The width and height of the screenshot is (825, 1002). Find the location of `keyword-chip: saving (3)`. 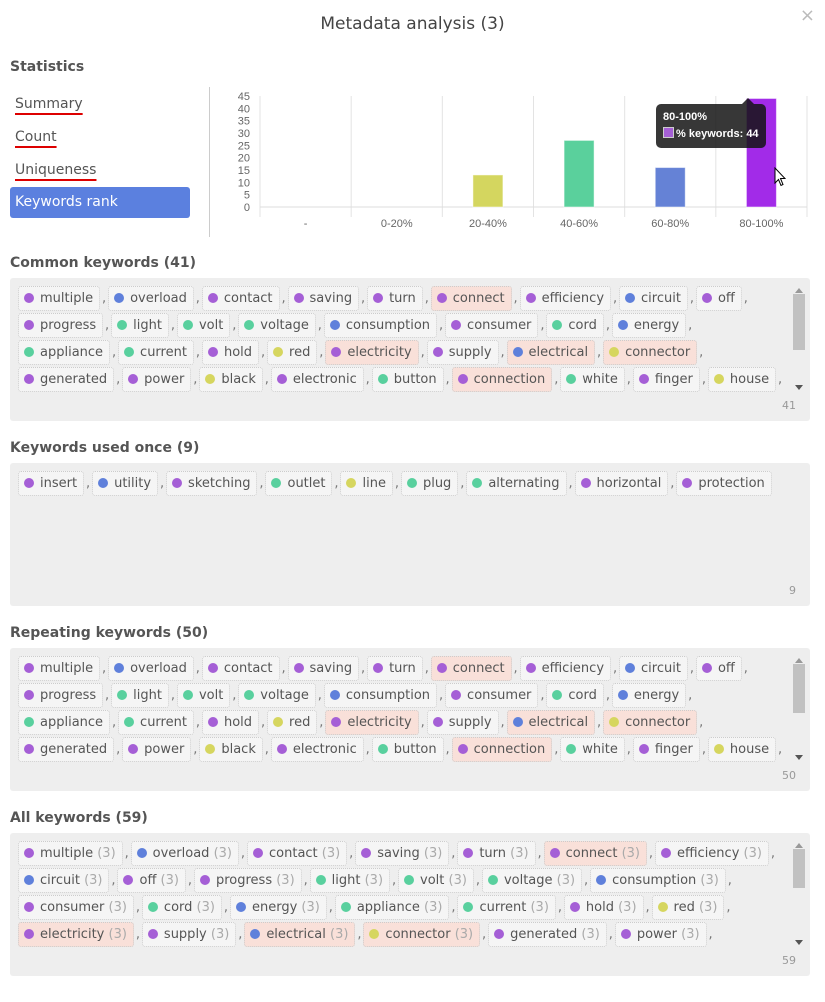

keyword-chip: saving (3) is located at coordinates (402, 853).